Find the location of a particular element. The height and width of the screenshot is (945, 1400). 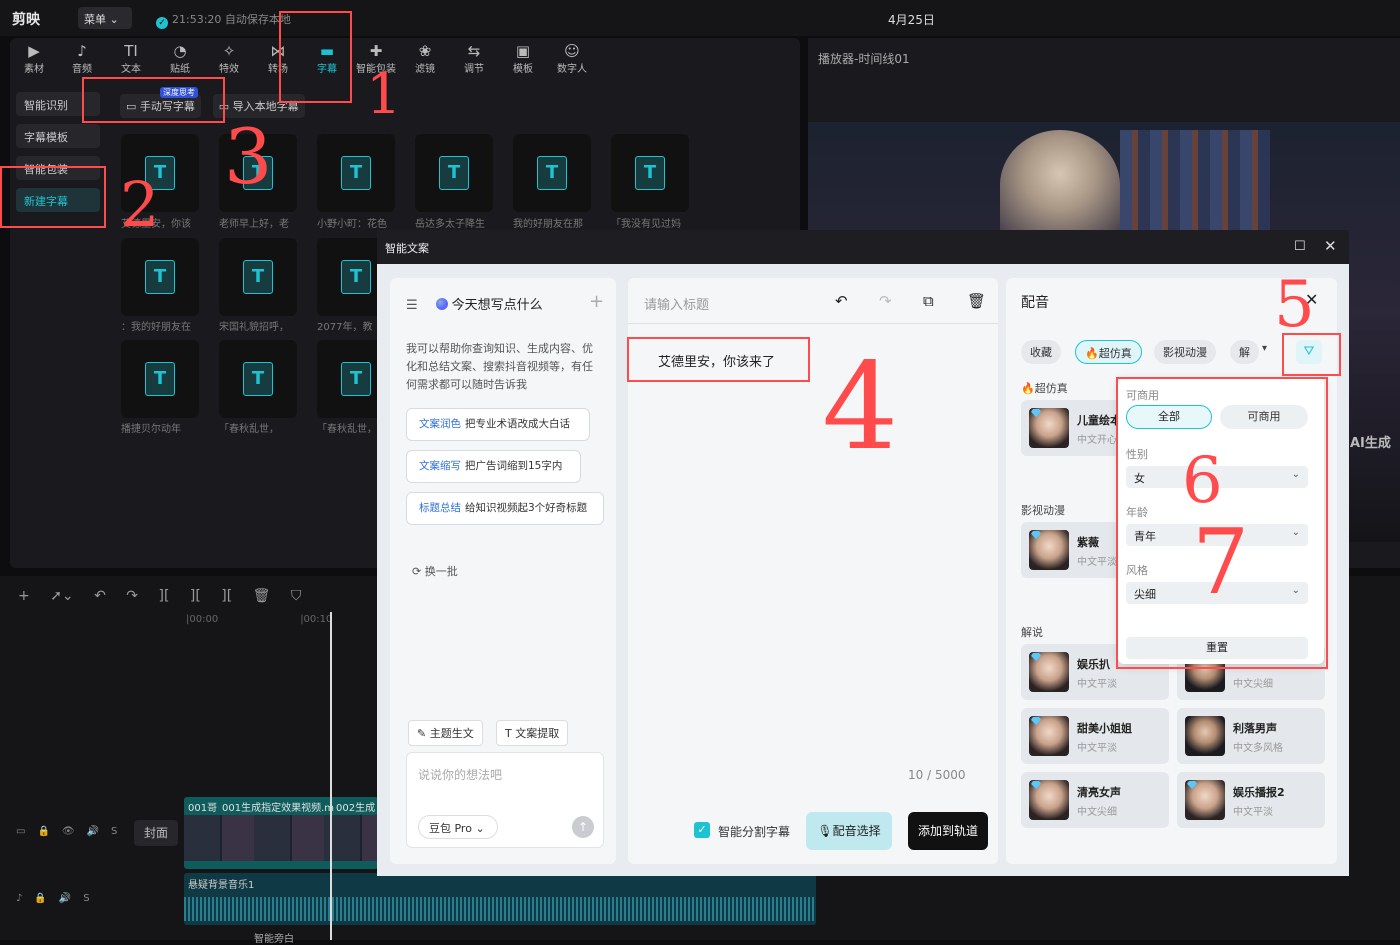

annotation-box-manual-subtitle is located at coordinates (153, 100).